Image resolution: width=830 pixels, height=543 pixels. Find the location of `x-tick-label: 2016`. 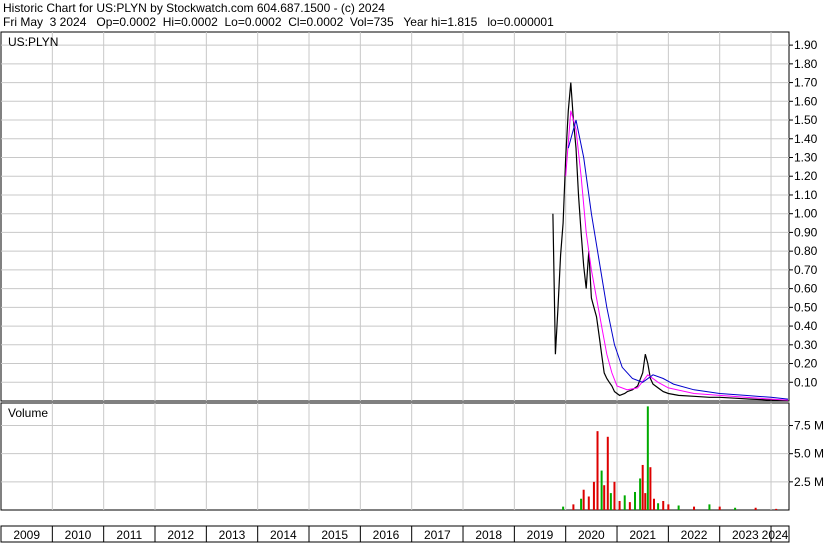

x-tick-label: 2016 is located at coordinates (386, 535).